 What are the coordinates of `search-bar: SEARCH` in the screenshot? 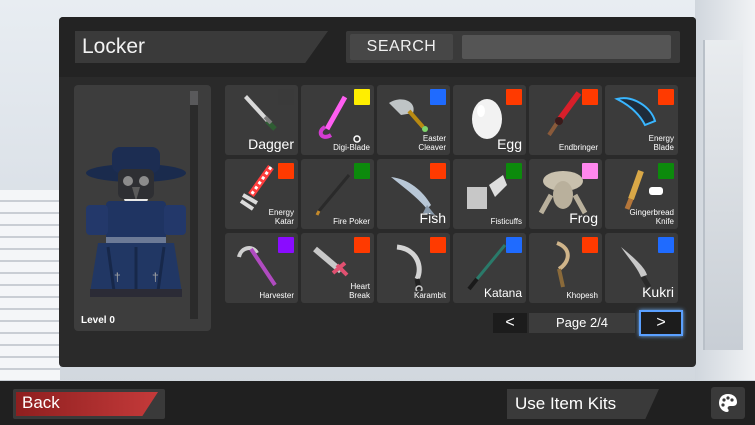 It's located at (513, 47).